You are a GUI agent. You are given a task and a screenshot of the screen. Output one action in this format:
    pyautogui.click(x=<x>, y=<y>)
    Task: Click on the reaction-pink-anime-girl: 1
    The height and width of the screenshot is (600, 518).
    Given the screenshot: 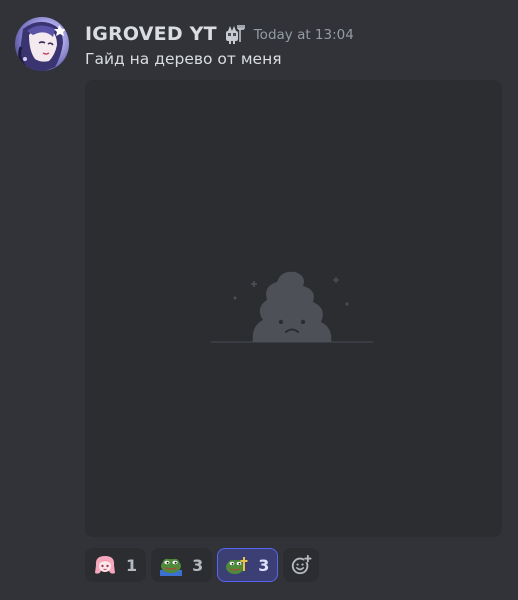 What is the action you would take?
    pyautogui.click(x=116, y=565)
    